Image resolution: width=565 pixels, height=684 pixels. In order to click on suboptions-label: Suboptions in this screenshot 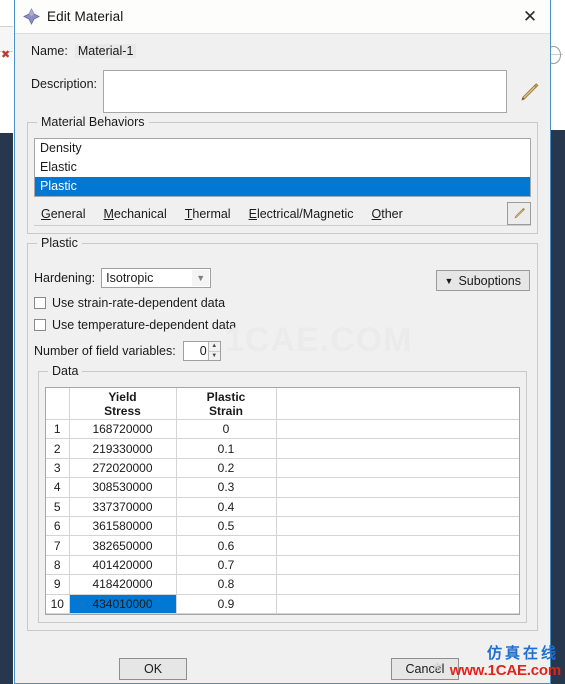, I will do `click(489, 280)`.